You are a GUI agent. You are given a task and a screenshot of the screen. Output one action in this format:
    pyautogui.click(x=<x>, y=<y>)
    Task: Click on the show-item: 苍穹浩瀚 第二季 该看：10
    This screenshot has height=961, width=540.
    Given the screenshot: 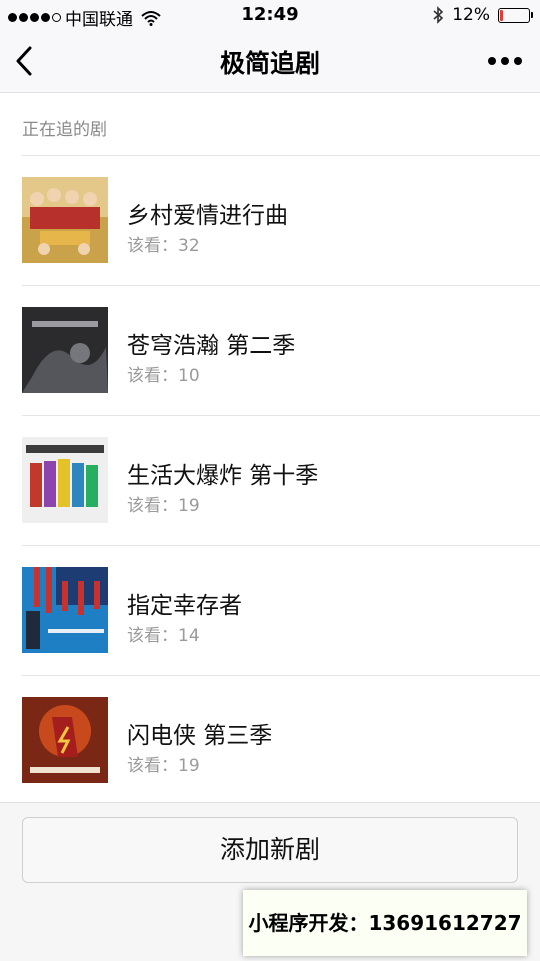 What is the action you would take?
    pyautogui.click(x=281, y=350)
    